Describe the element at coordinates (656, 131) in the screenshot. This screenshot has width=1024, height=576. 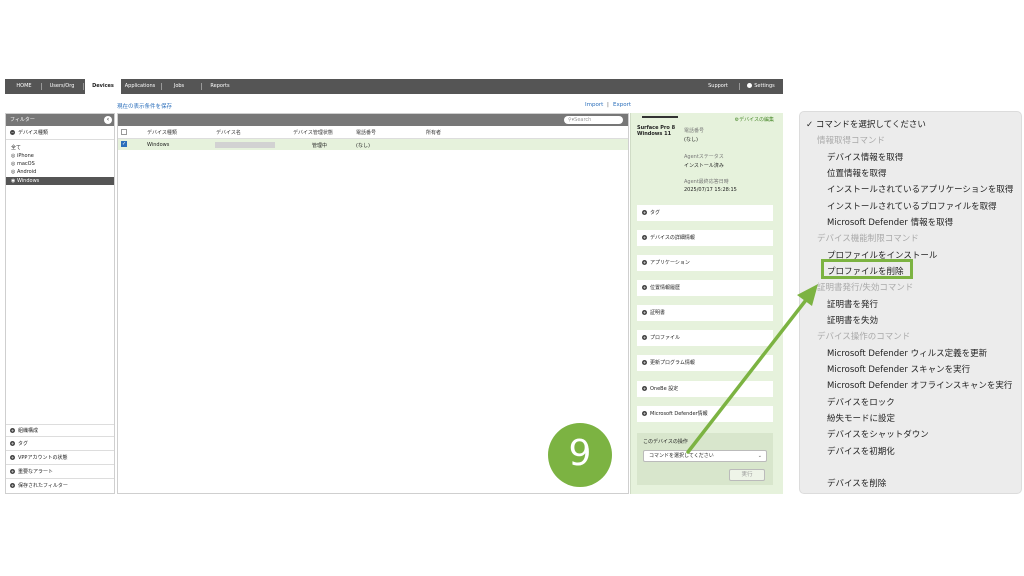
I see `device-name: Surface Pro 8 Windows 11` at that location.